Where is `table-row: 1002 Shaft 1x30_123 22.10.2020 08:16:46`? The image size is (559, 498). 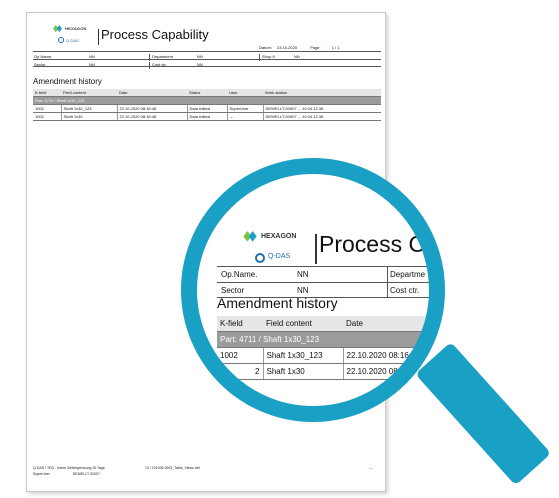
table-row: 1002 Shaft 1x30_123 22.10.2020 08:16:46 is located at coordinates (328, 355).